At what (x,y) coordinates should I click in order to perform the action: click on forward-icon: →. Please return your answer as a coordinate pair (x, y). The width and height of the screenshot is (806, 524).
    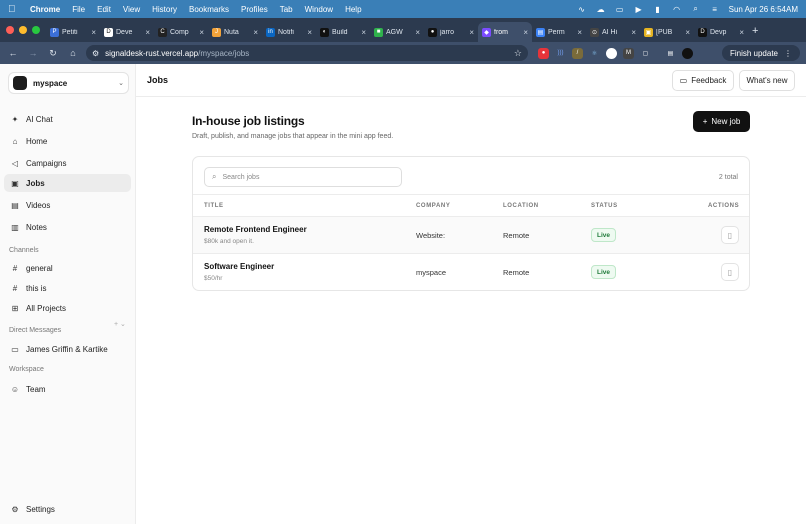
    Looking at the image, I should click on (33, 53).